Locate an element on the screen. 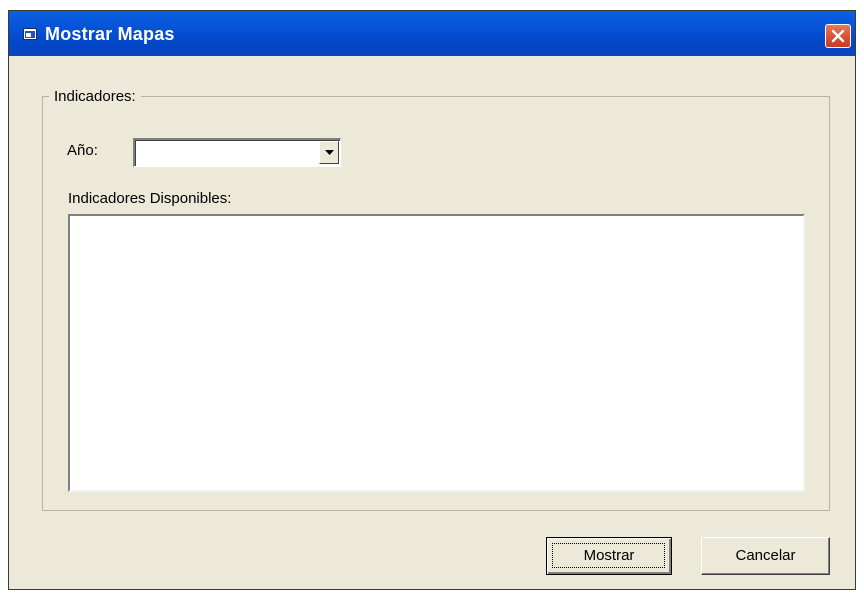 The width and height of the screenshot is (864, 597). chevron-down-icon is located at coordinates (329, 152).